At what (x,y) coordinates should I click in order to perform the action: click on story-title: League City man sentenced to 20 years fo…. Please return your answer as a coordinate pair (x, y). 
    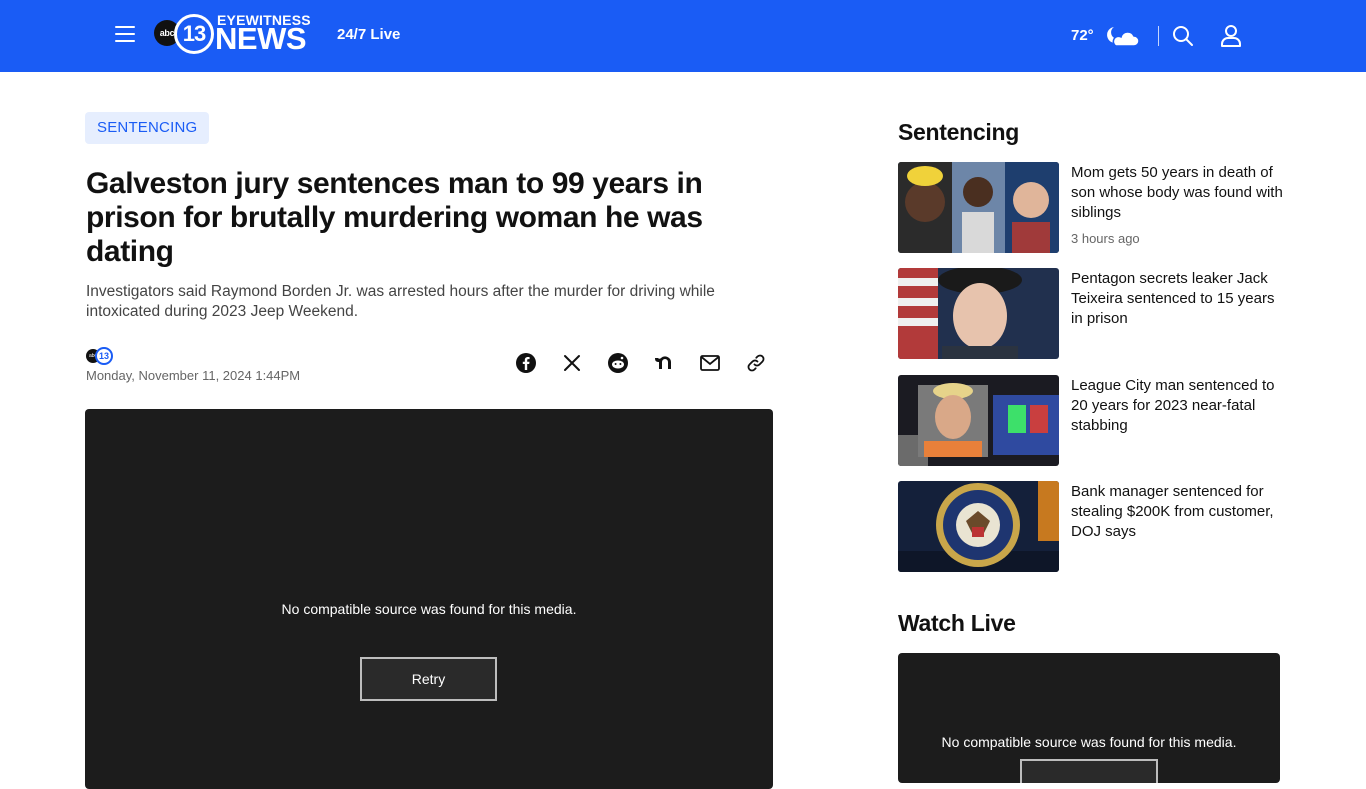
    Looking at the image, I should click on (1177, 406).